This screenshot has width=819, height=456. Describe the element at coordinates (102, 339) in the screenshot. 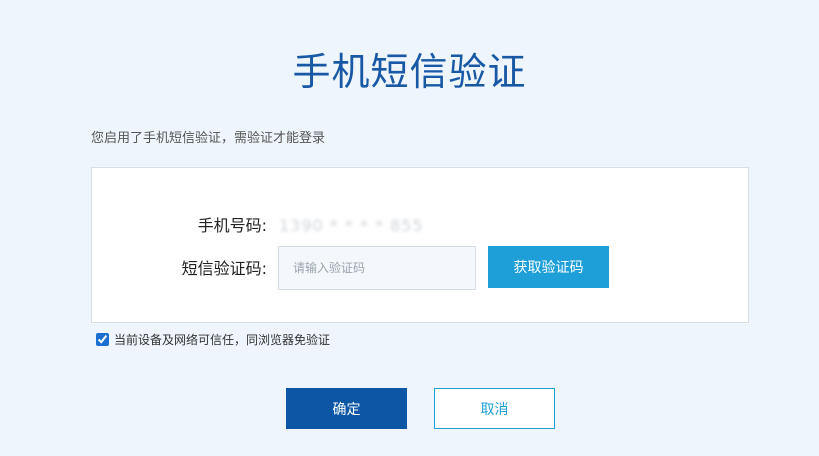

I see `trust-device-checkbox` at that location.